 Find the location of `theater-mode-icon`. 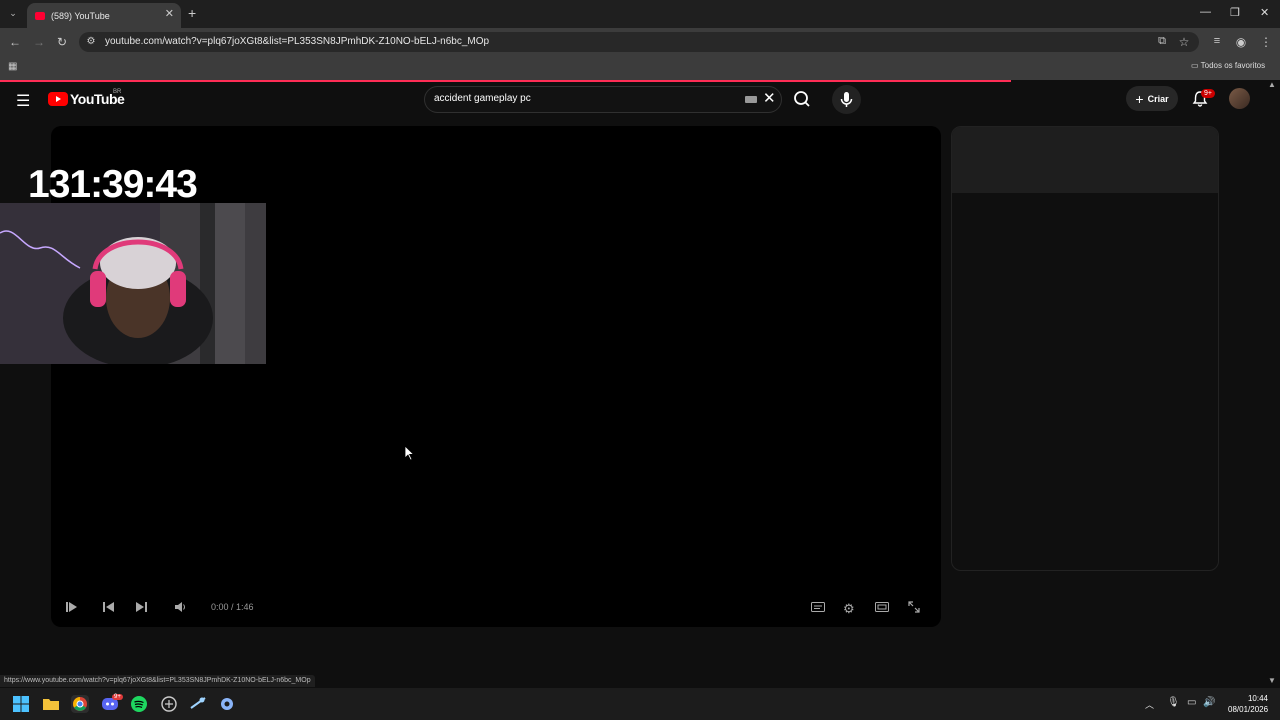

theater-mode-icon is located at coordinates (882, 608).